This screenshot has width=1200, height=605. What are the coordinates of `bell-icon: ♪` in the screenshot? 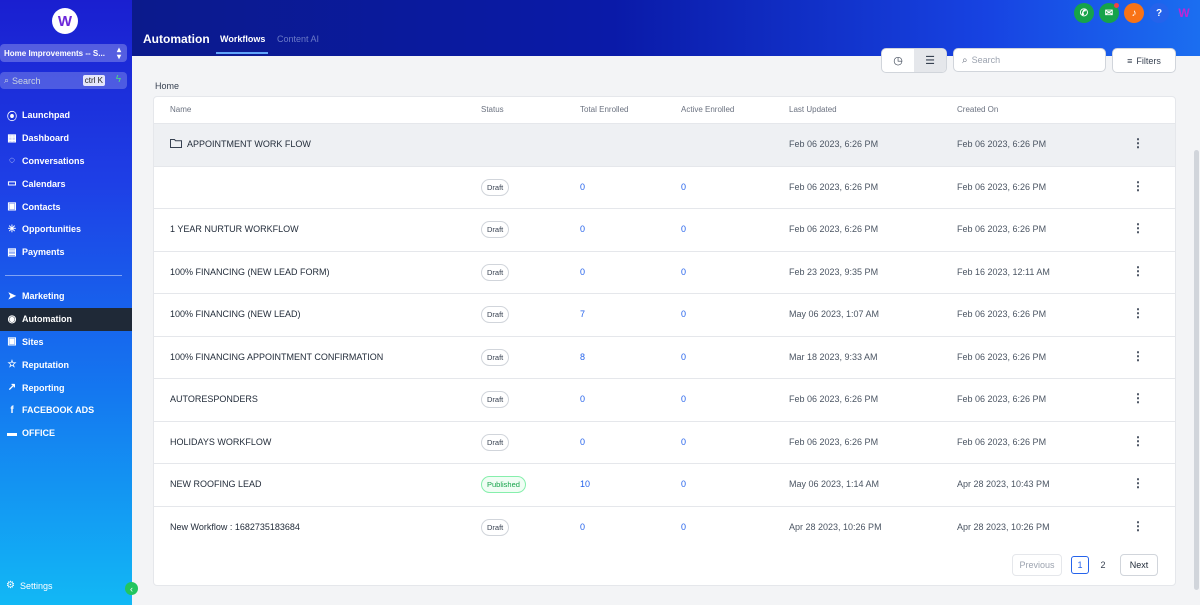 It's located at (1134, 13).